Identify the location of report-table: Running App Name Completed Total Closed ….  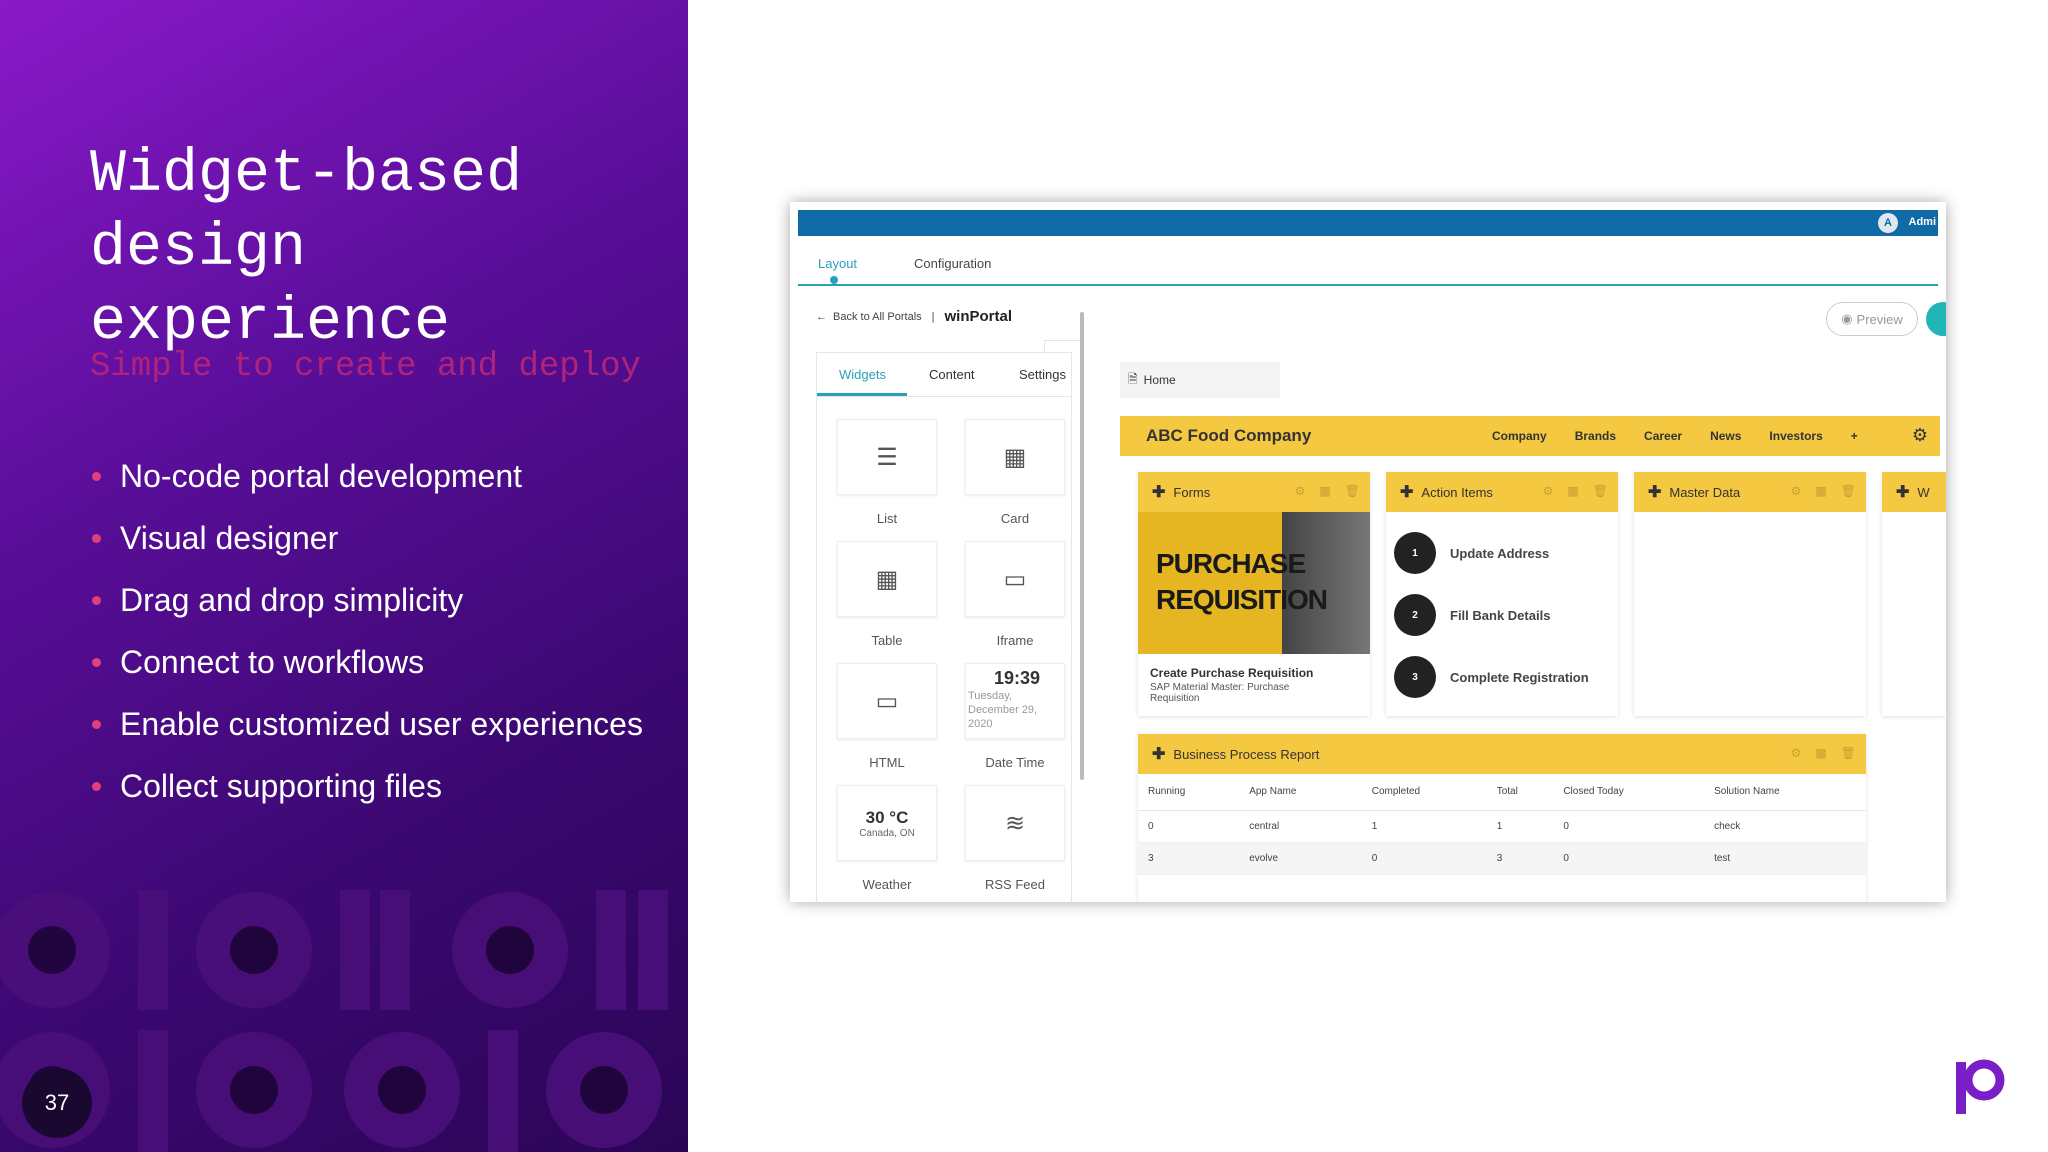
(1502, 824).